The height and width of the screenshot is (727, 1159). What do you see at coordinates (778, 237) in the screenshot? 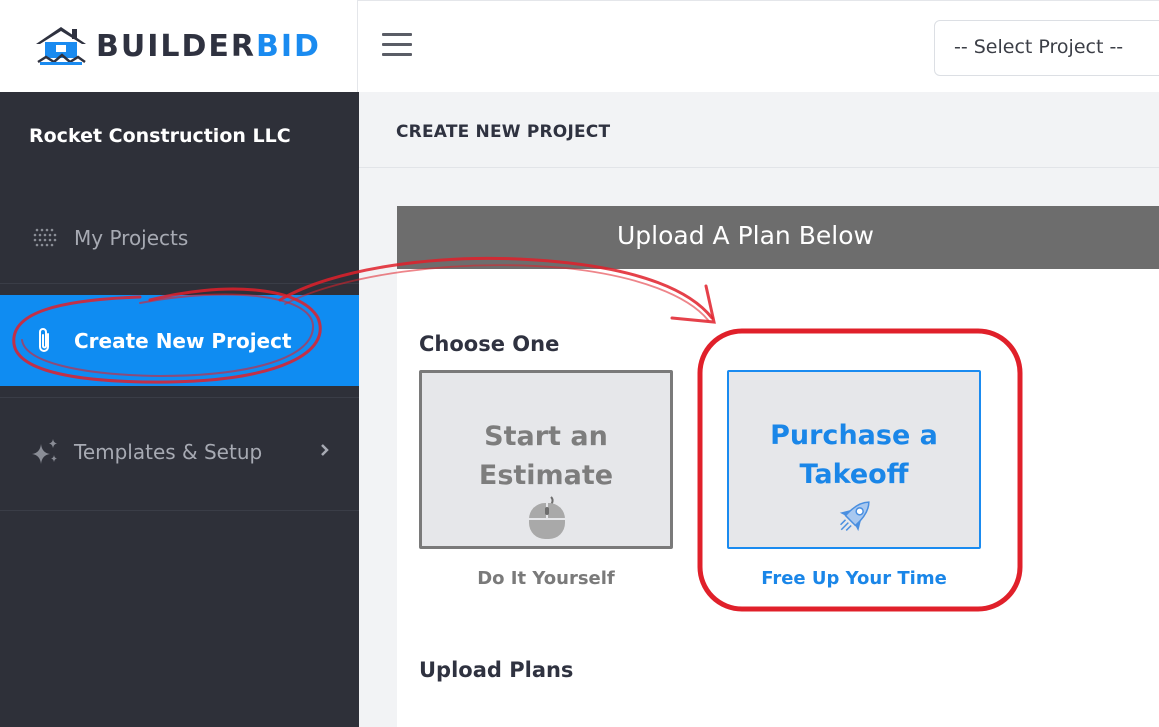
I see `upload-banner: Upload A Plan Below` at bounding box center [778, 237].